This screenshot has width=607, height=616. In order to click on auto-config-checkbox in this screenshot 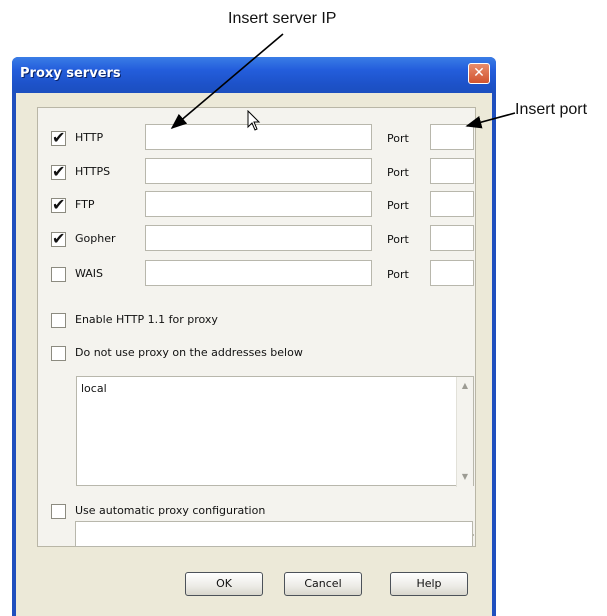, I will do `click(58, 511)`.